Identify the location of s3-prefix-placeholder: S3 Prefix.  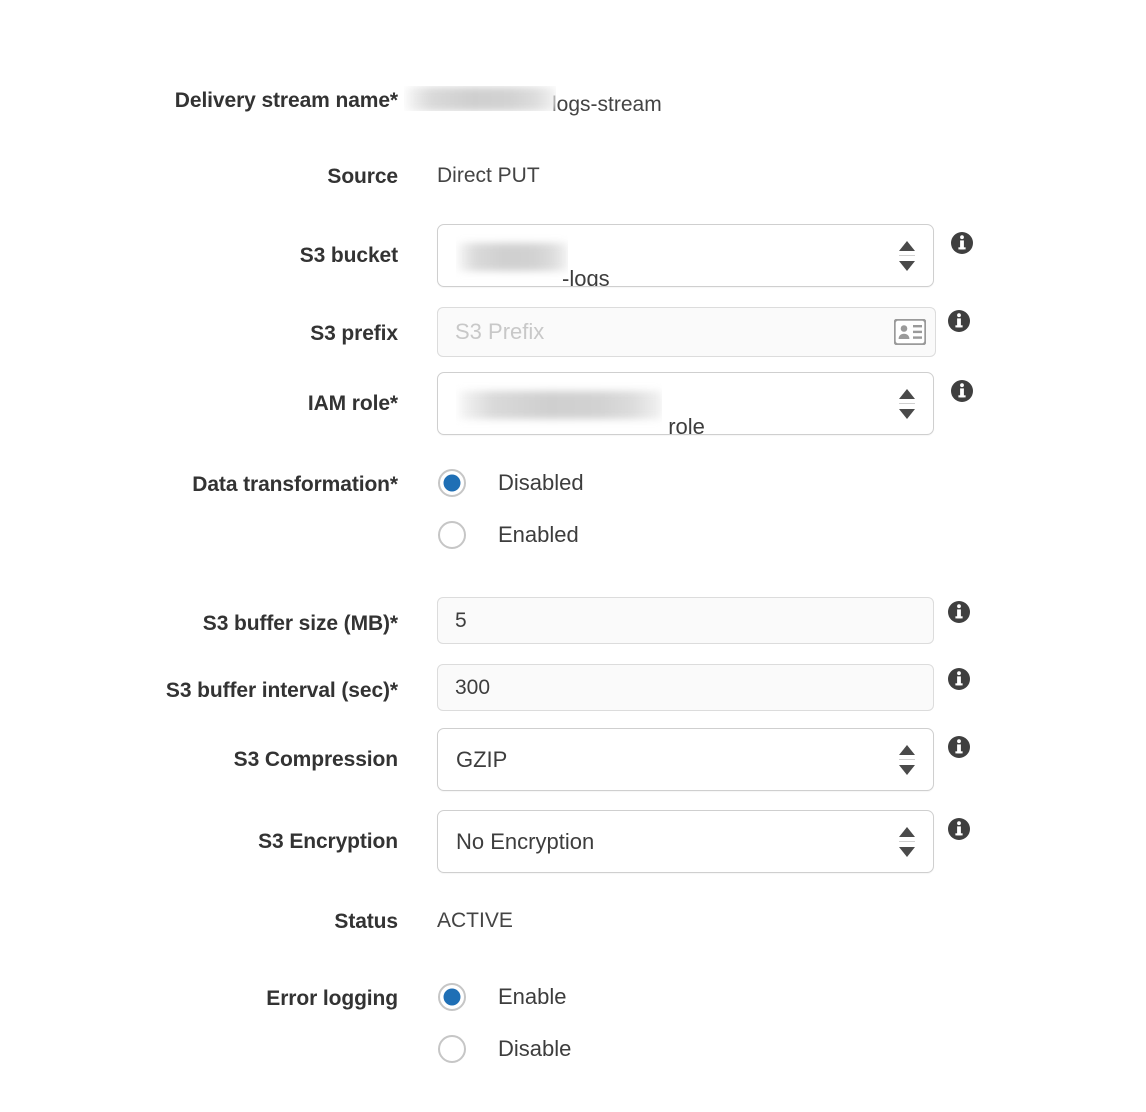
(500, 331).